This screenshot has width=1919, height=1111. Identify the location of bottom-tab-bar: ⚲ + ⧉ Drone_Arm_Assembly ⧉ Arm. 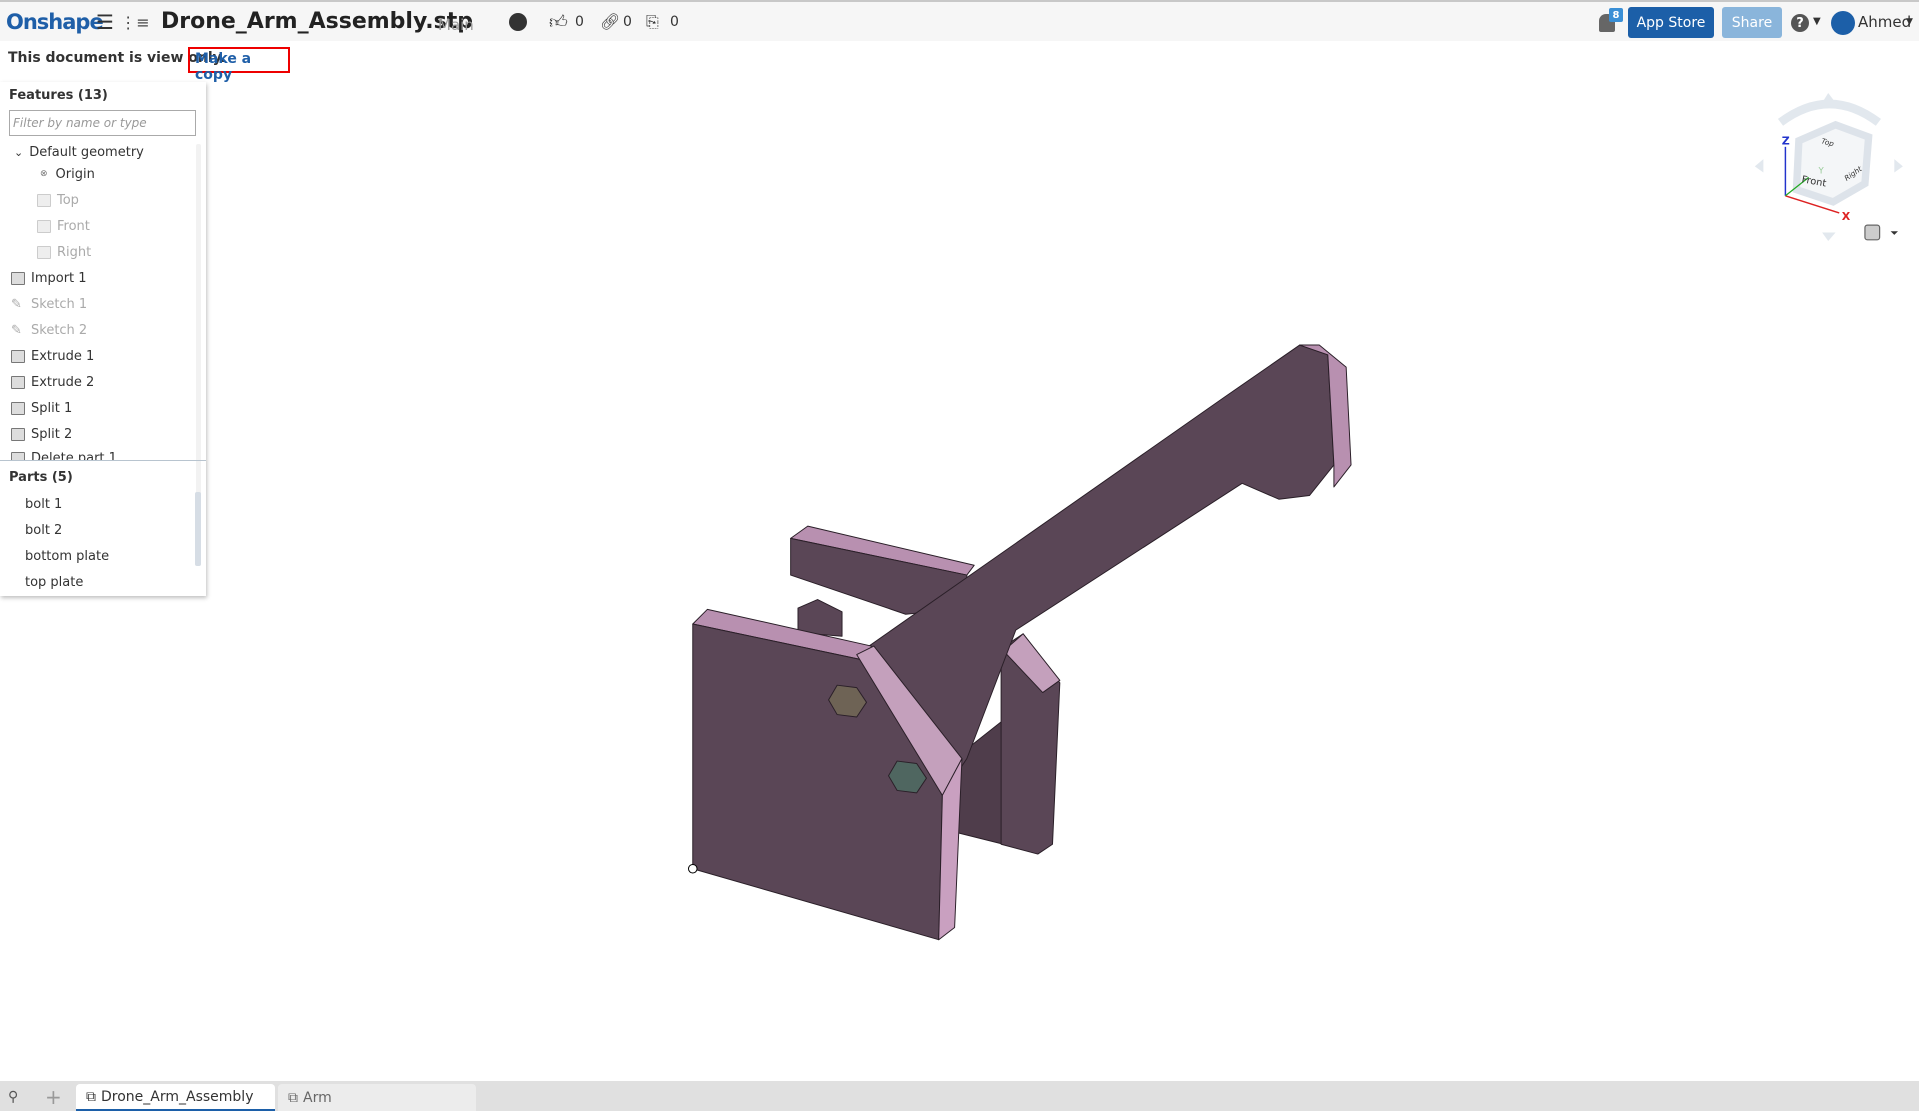
(959, 1096).